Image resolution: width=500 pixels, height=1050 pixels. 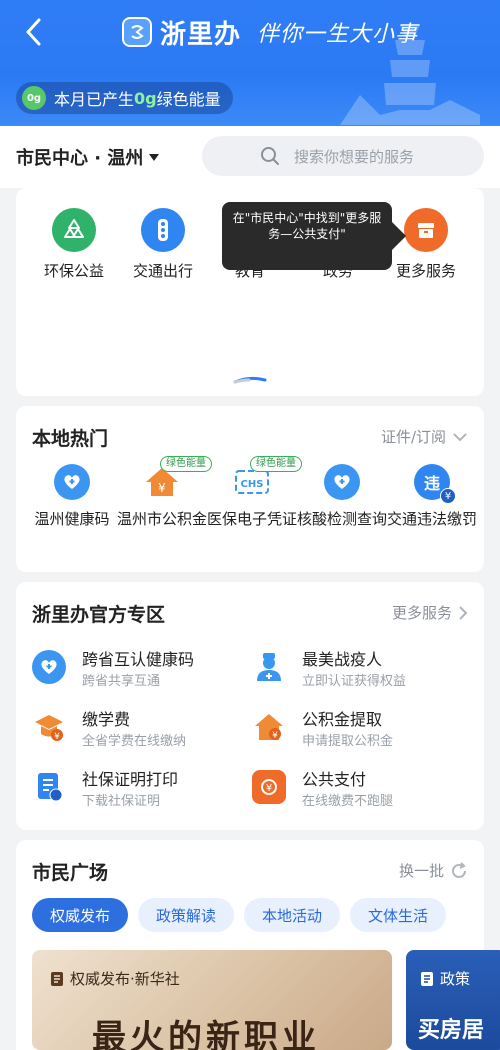 What do you see at coordinates (348, 741) in the screenshot?
I see `official-subtitle: 申请提取公积金` at bounding box center [348, 741].